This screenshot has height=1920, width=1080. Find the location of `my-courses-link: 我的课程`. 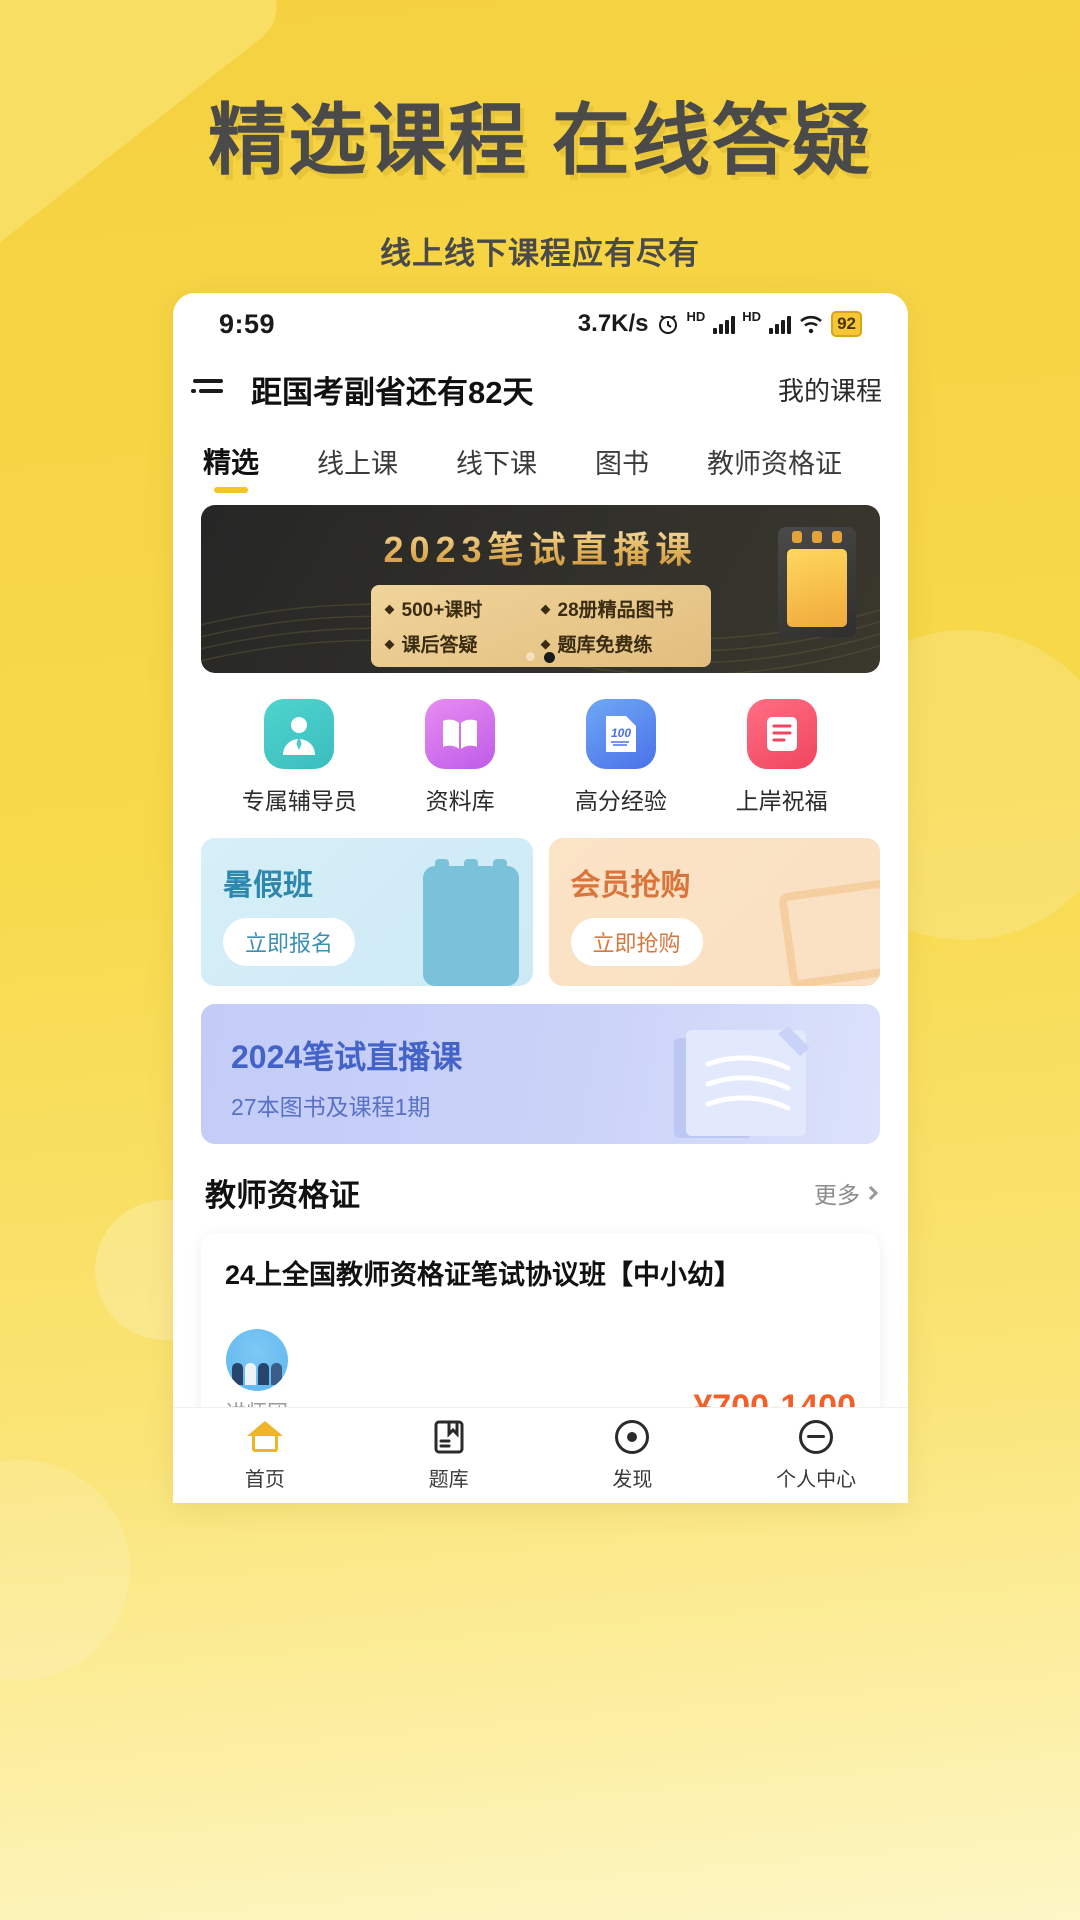

my-courses-link: 我的课程 is located at coordinates (830, 389).